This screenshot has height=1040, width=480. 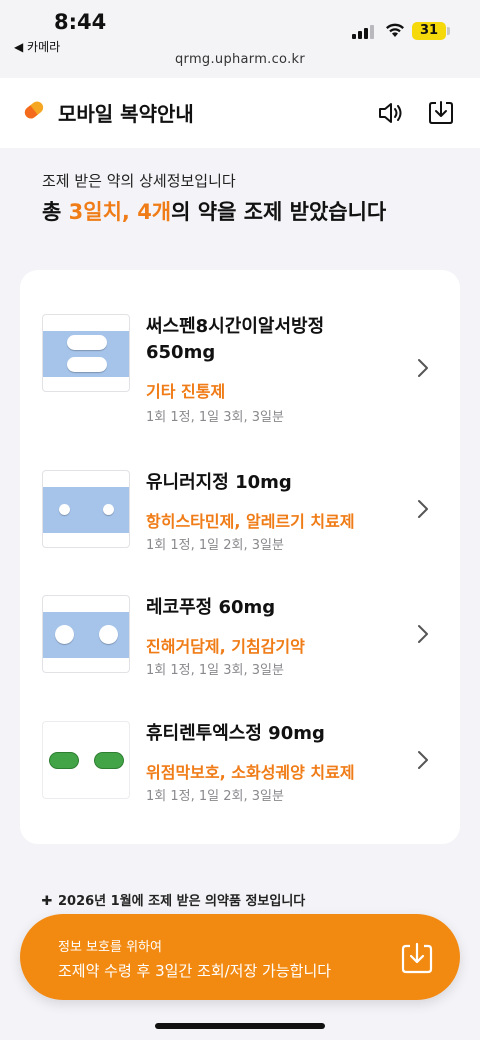 I want to click on dispense-date-note: ✚ 2026년 1월에 조제 받은 의약품 정보입니다, so click(x=173, y=899).